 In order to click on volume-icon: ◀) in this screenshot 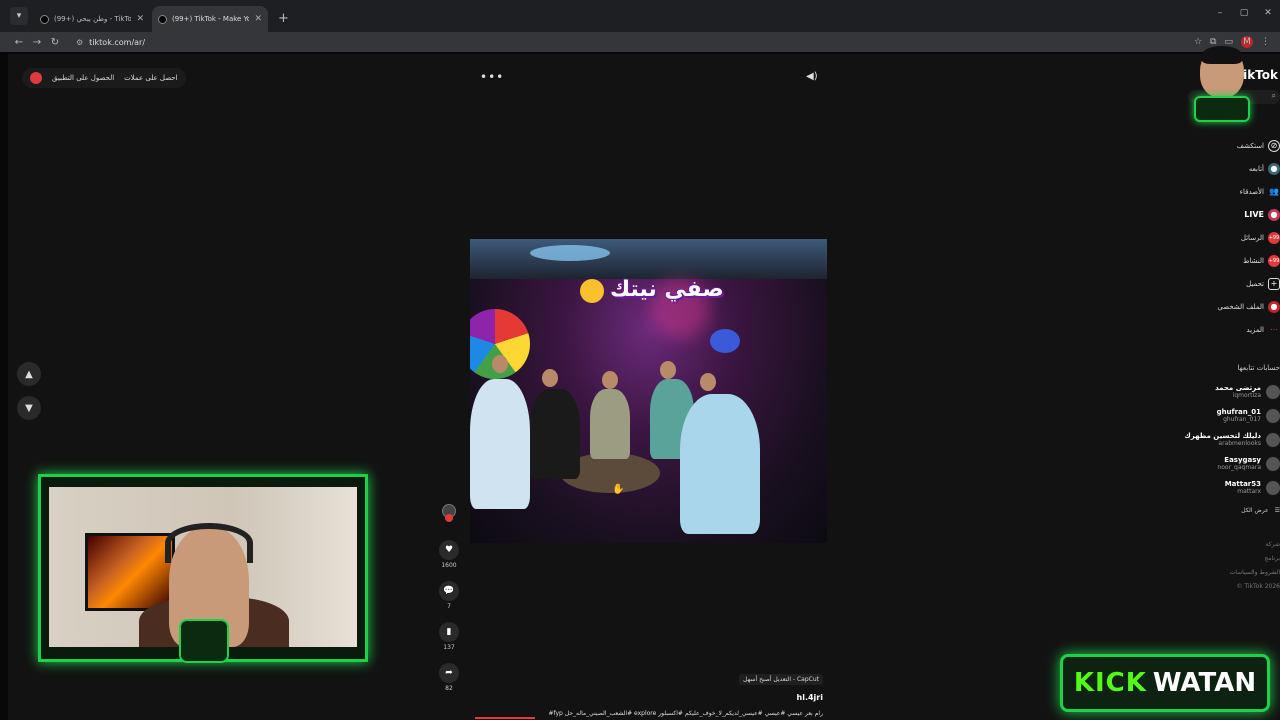, I will do `click(812, 76)`.